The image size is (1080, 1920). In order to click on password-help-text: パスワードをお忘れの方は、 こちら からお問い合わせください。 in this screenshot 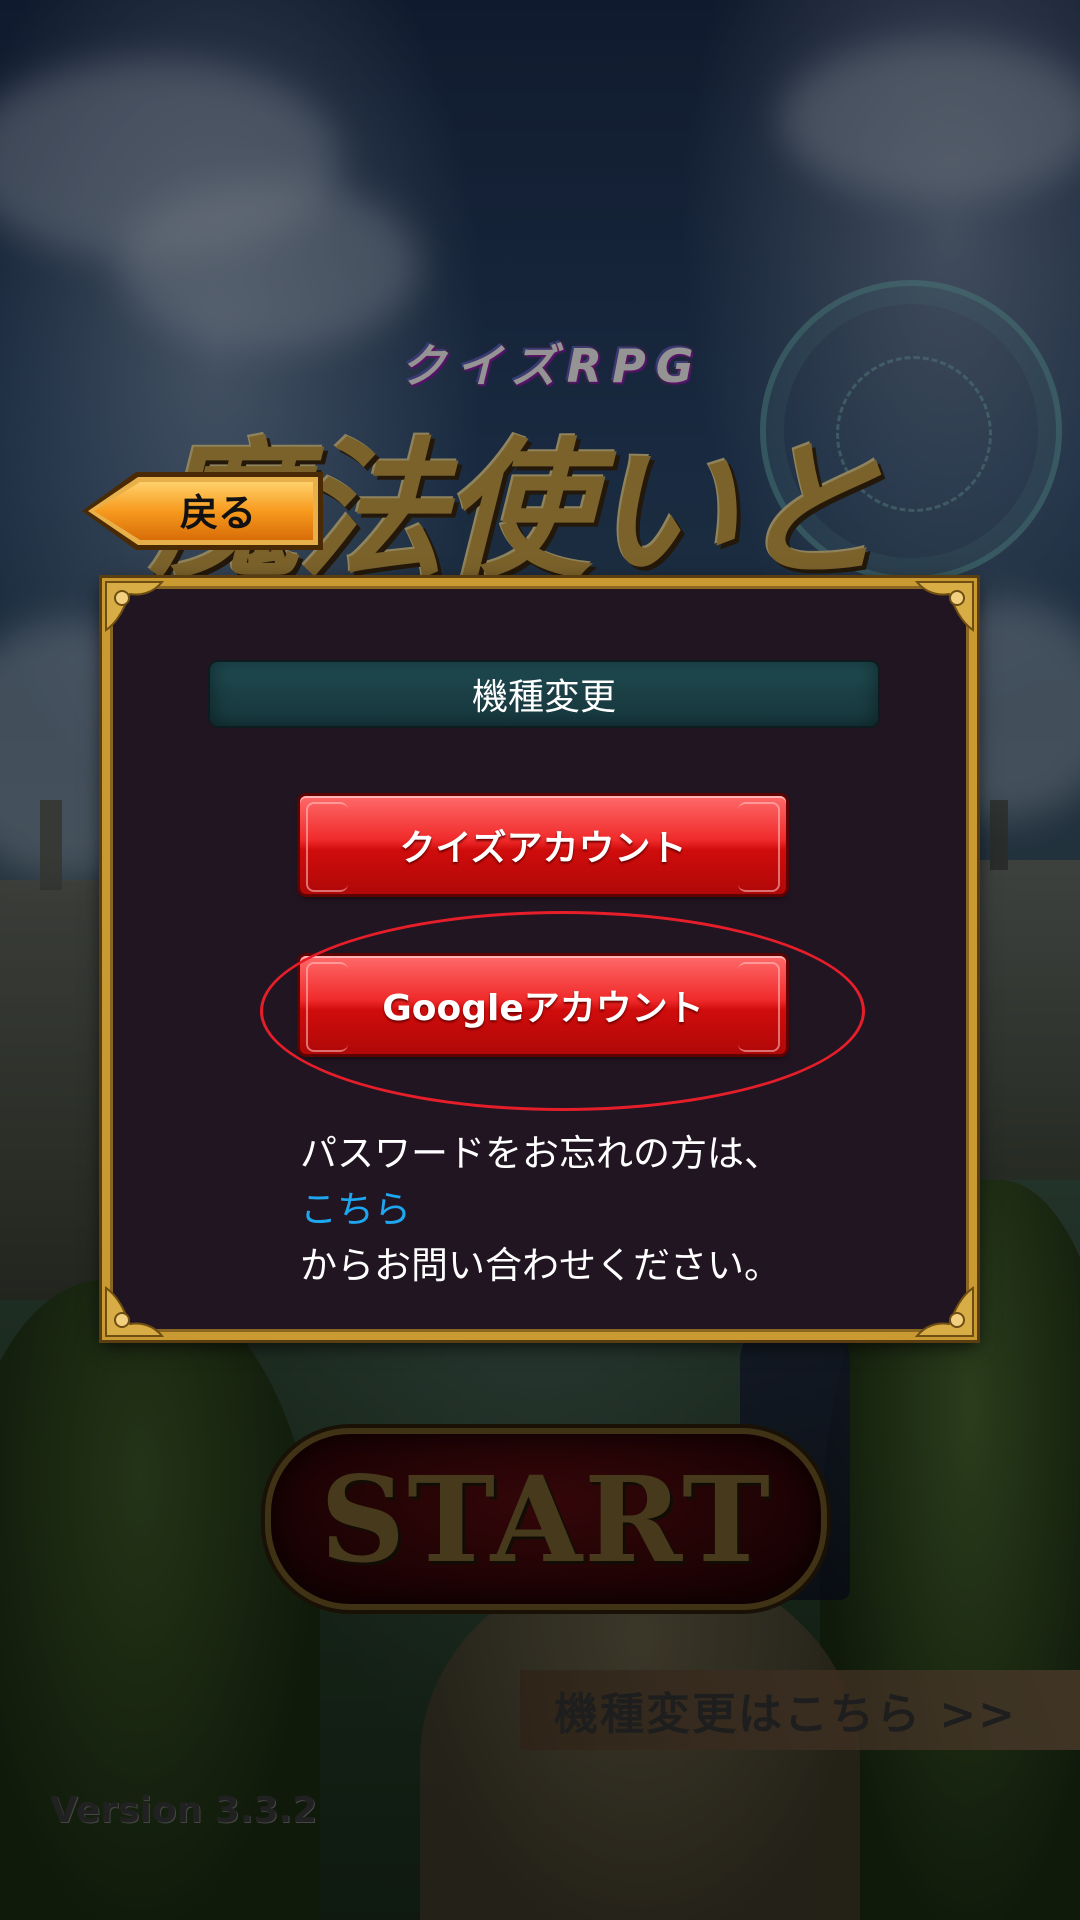, I will do `click(620, 1210)`.